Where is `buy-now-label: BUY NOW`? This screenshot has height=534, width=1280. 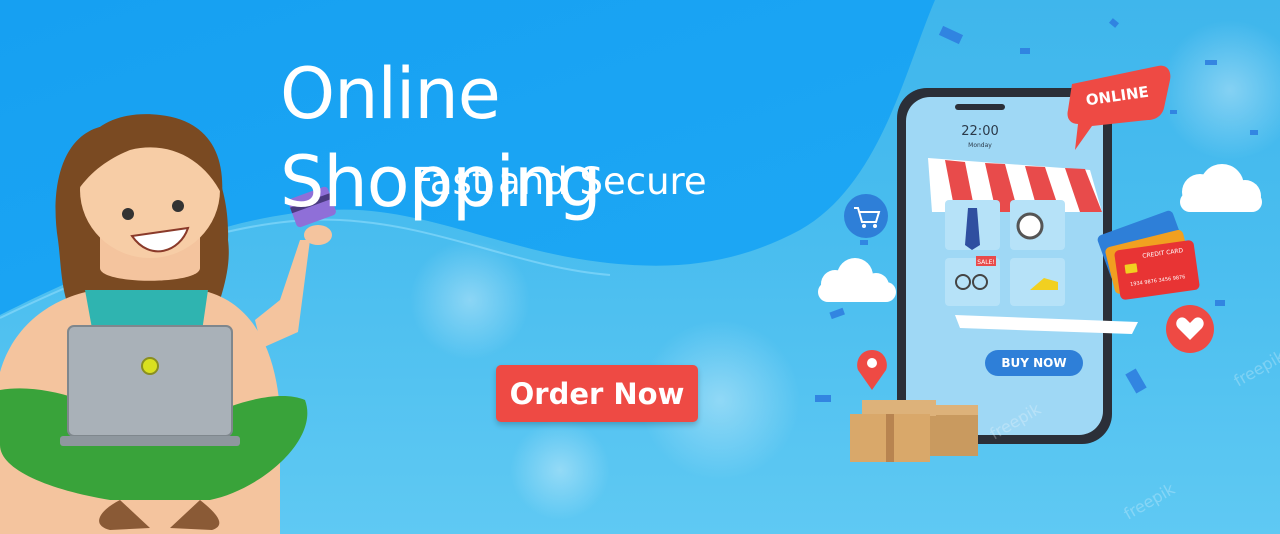 buy-now-label: BUY NOW is located at coordinates (1033, 363).